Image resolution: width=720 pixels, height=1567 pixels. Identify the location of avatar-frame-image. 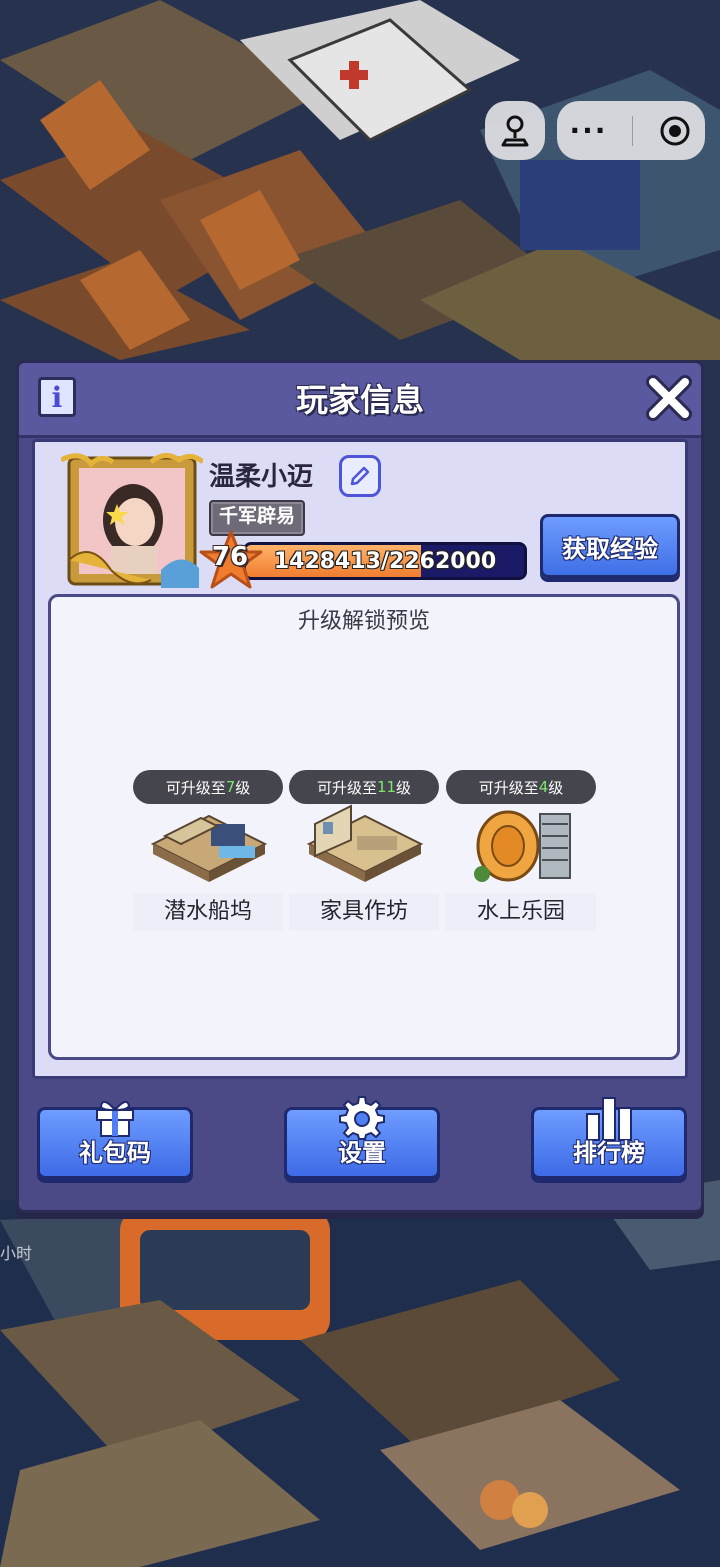
(132, 520).